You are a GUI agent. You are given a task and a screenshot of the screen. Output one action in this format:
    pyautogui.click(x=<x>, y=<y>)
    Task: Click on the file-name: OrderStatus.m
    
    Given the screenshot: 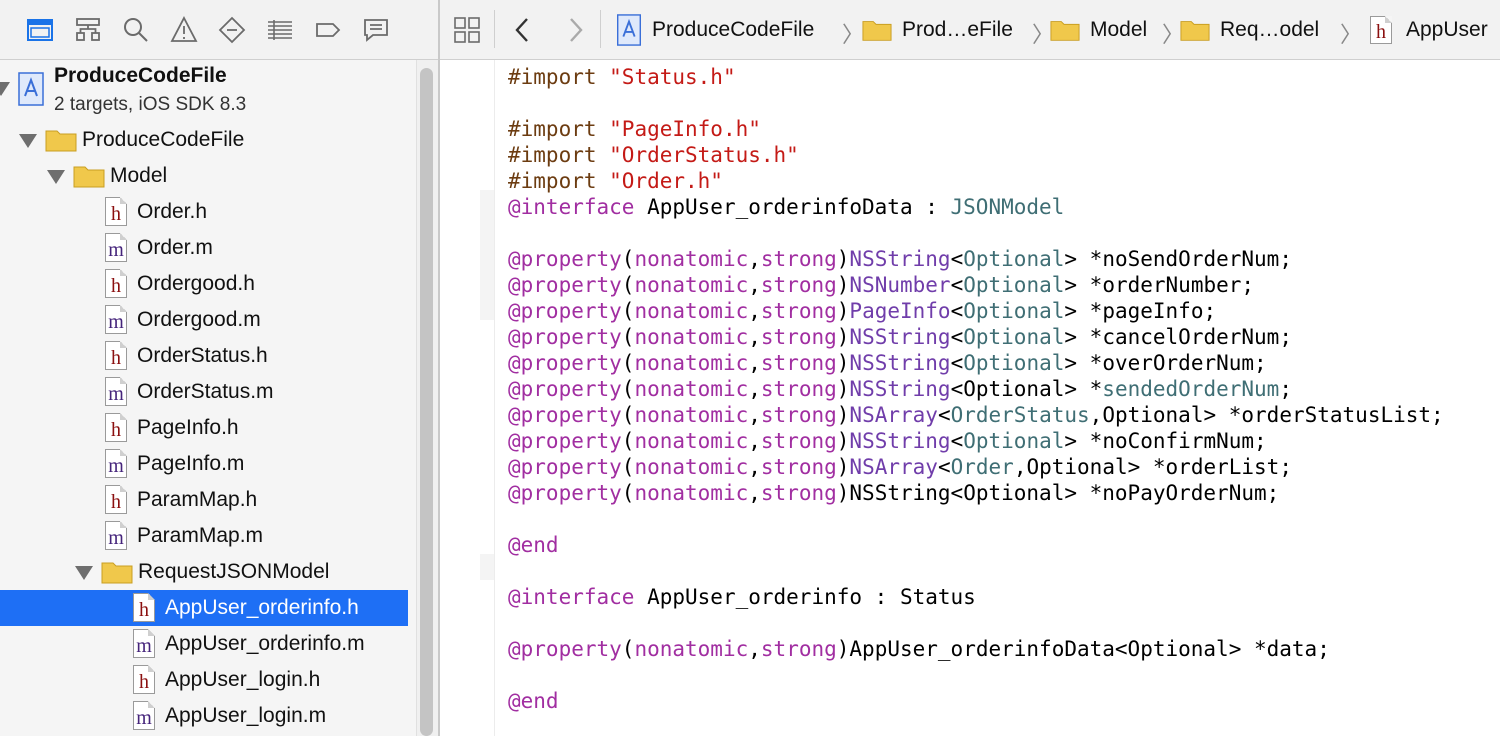 What is the action you would take?
    pyautogui.click(x=205, y=391)
    